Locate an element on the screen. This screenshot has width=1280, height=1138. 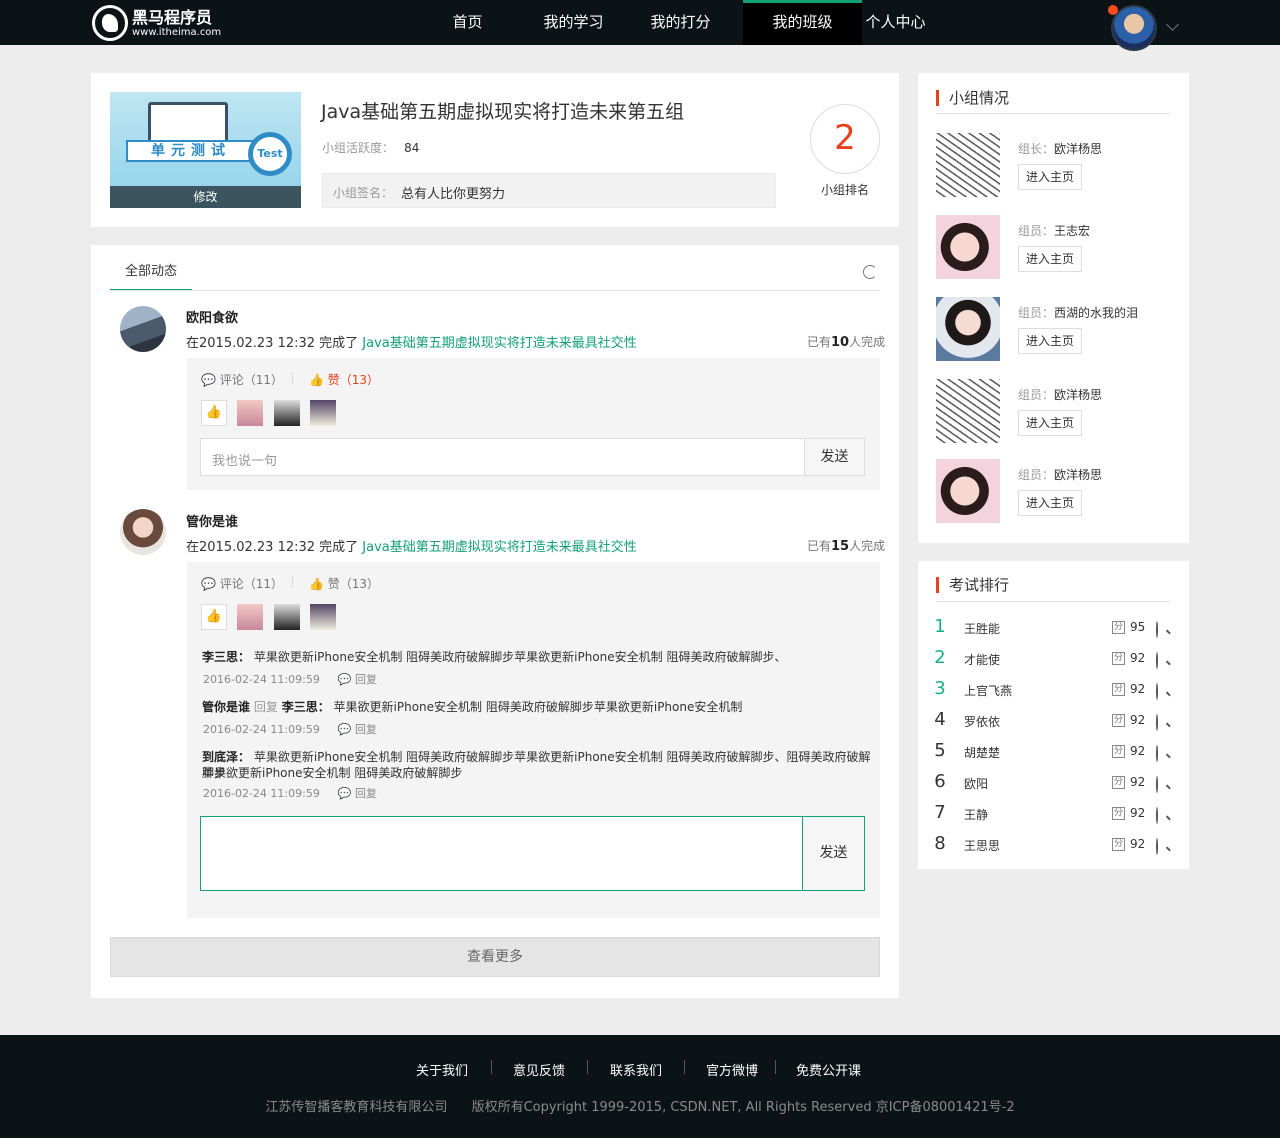
site-logo: 黑马程序员 www.itheima.com is located at coordinates (156, 23).